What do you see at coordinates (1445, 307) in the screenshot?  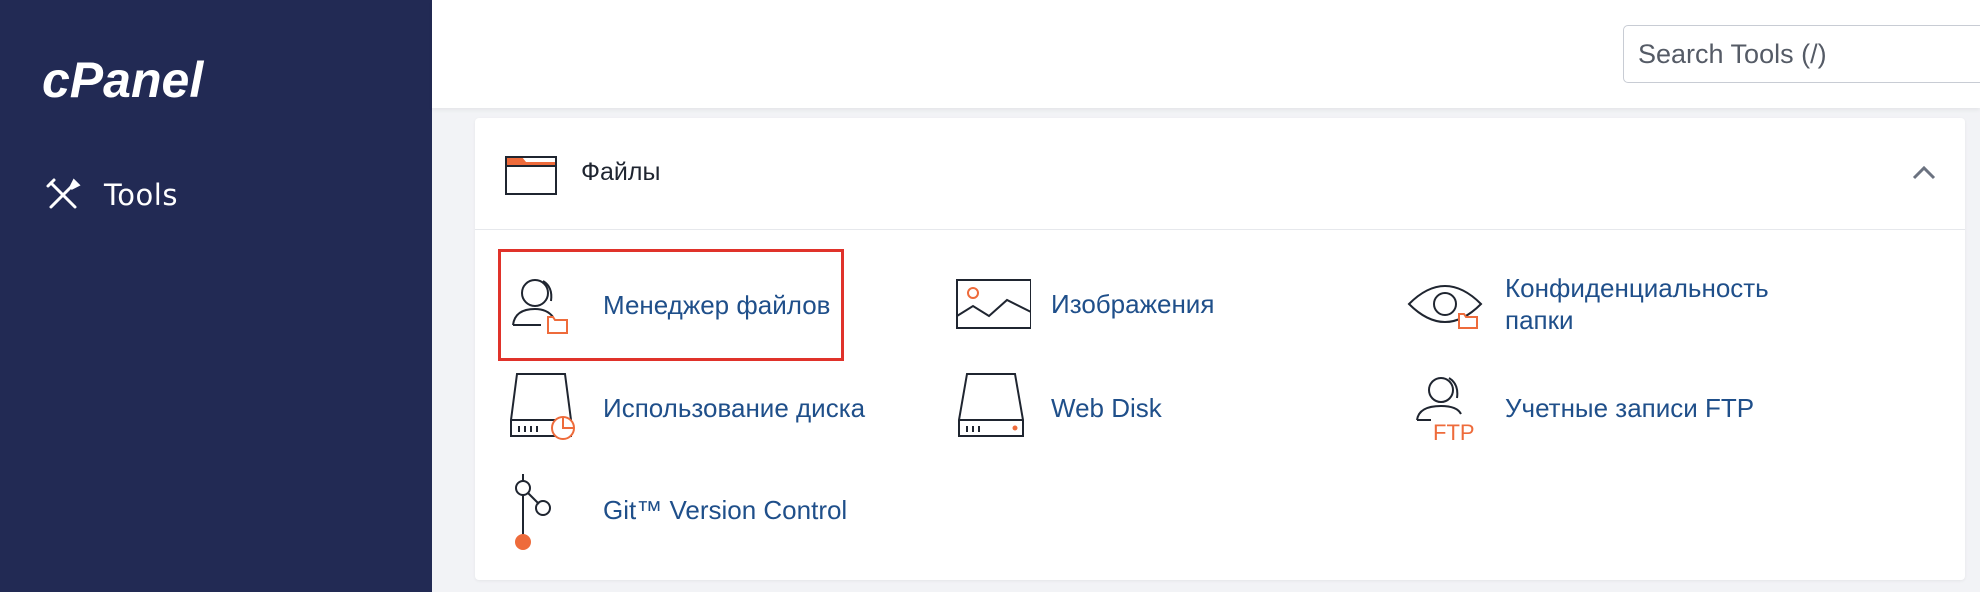 I see `directory-privacy-icon` at bounding box center [1445, 307].